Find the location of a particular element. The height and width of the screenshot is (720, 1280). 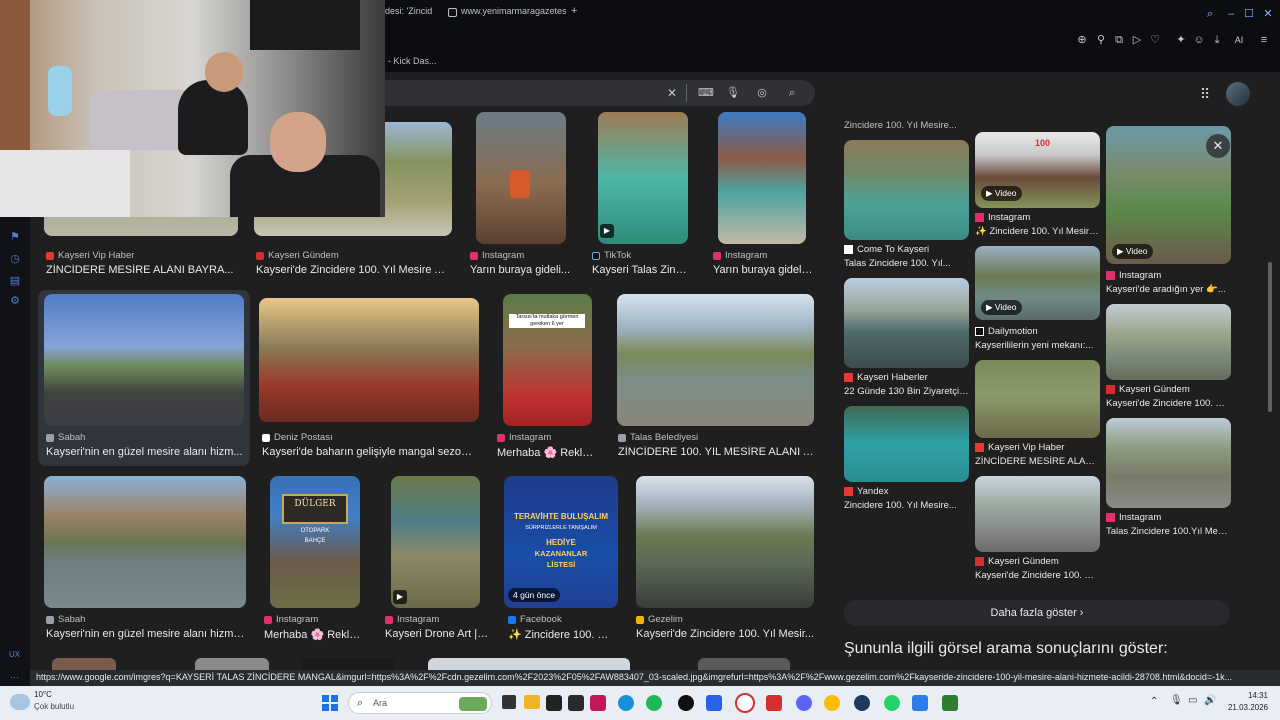

outlook-icon is located at coordinates (714, 703).